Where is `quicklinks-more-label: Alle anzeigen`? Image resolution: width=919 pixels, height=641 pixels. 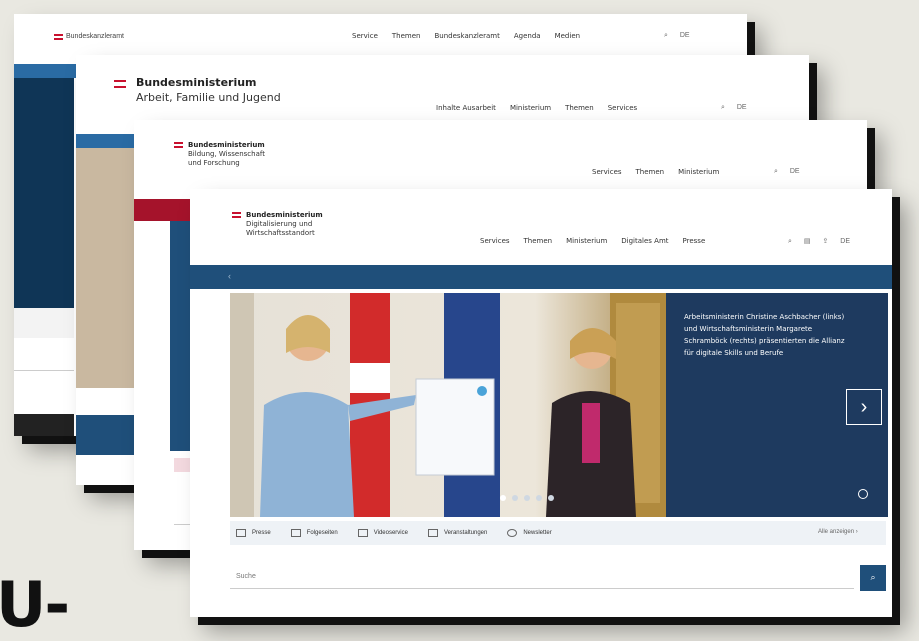
quicklinks-more-label: Alle anzeigen is located at coordinates (836, 532).